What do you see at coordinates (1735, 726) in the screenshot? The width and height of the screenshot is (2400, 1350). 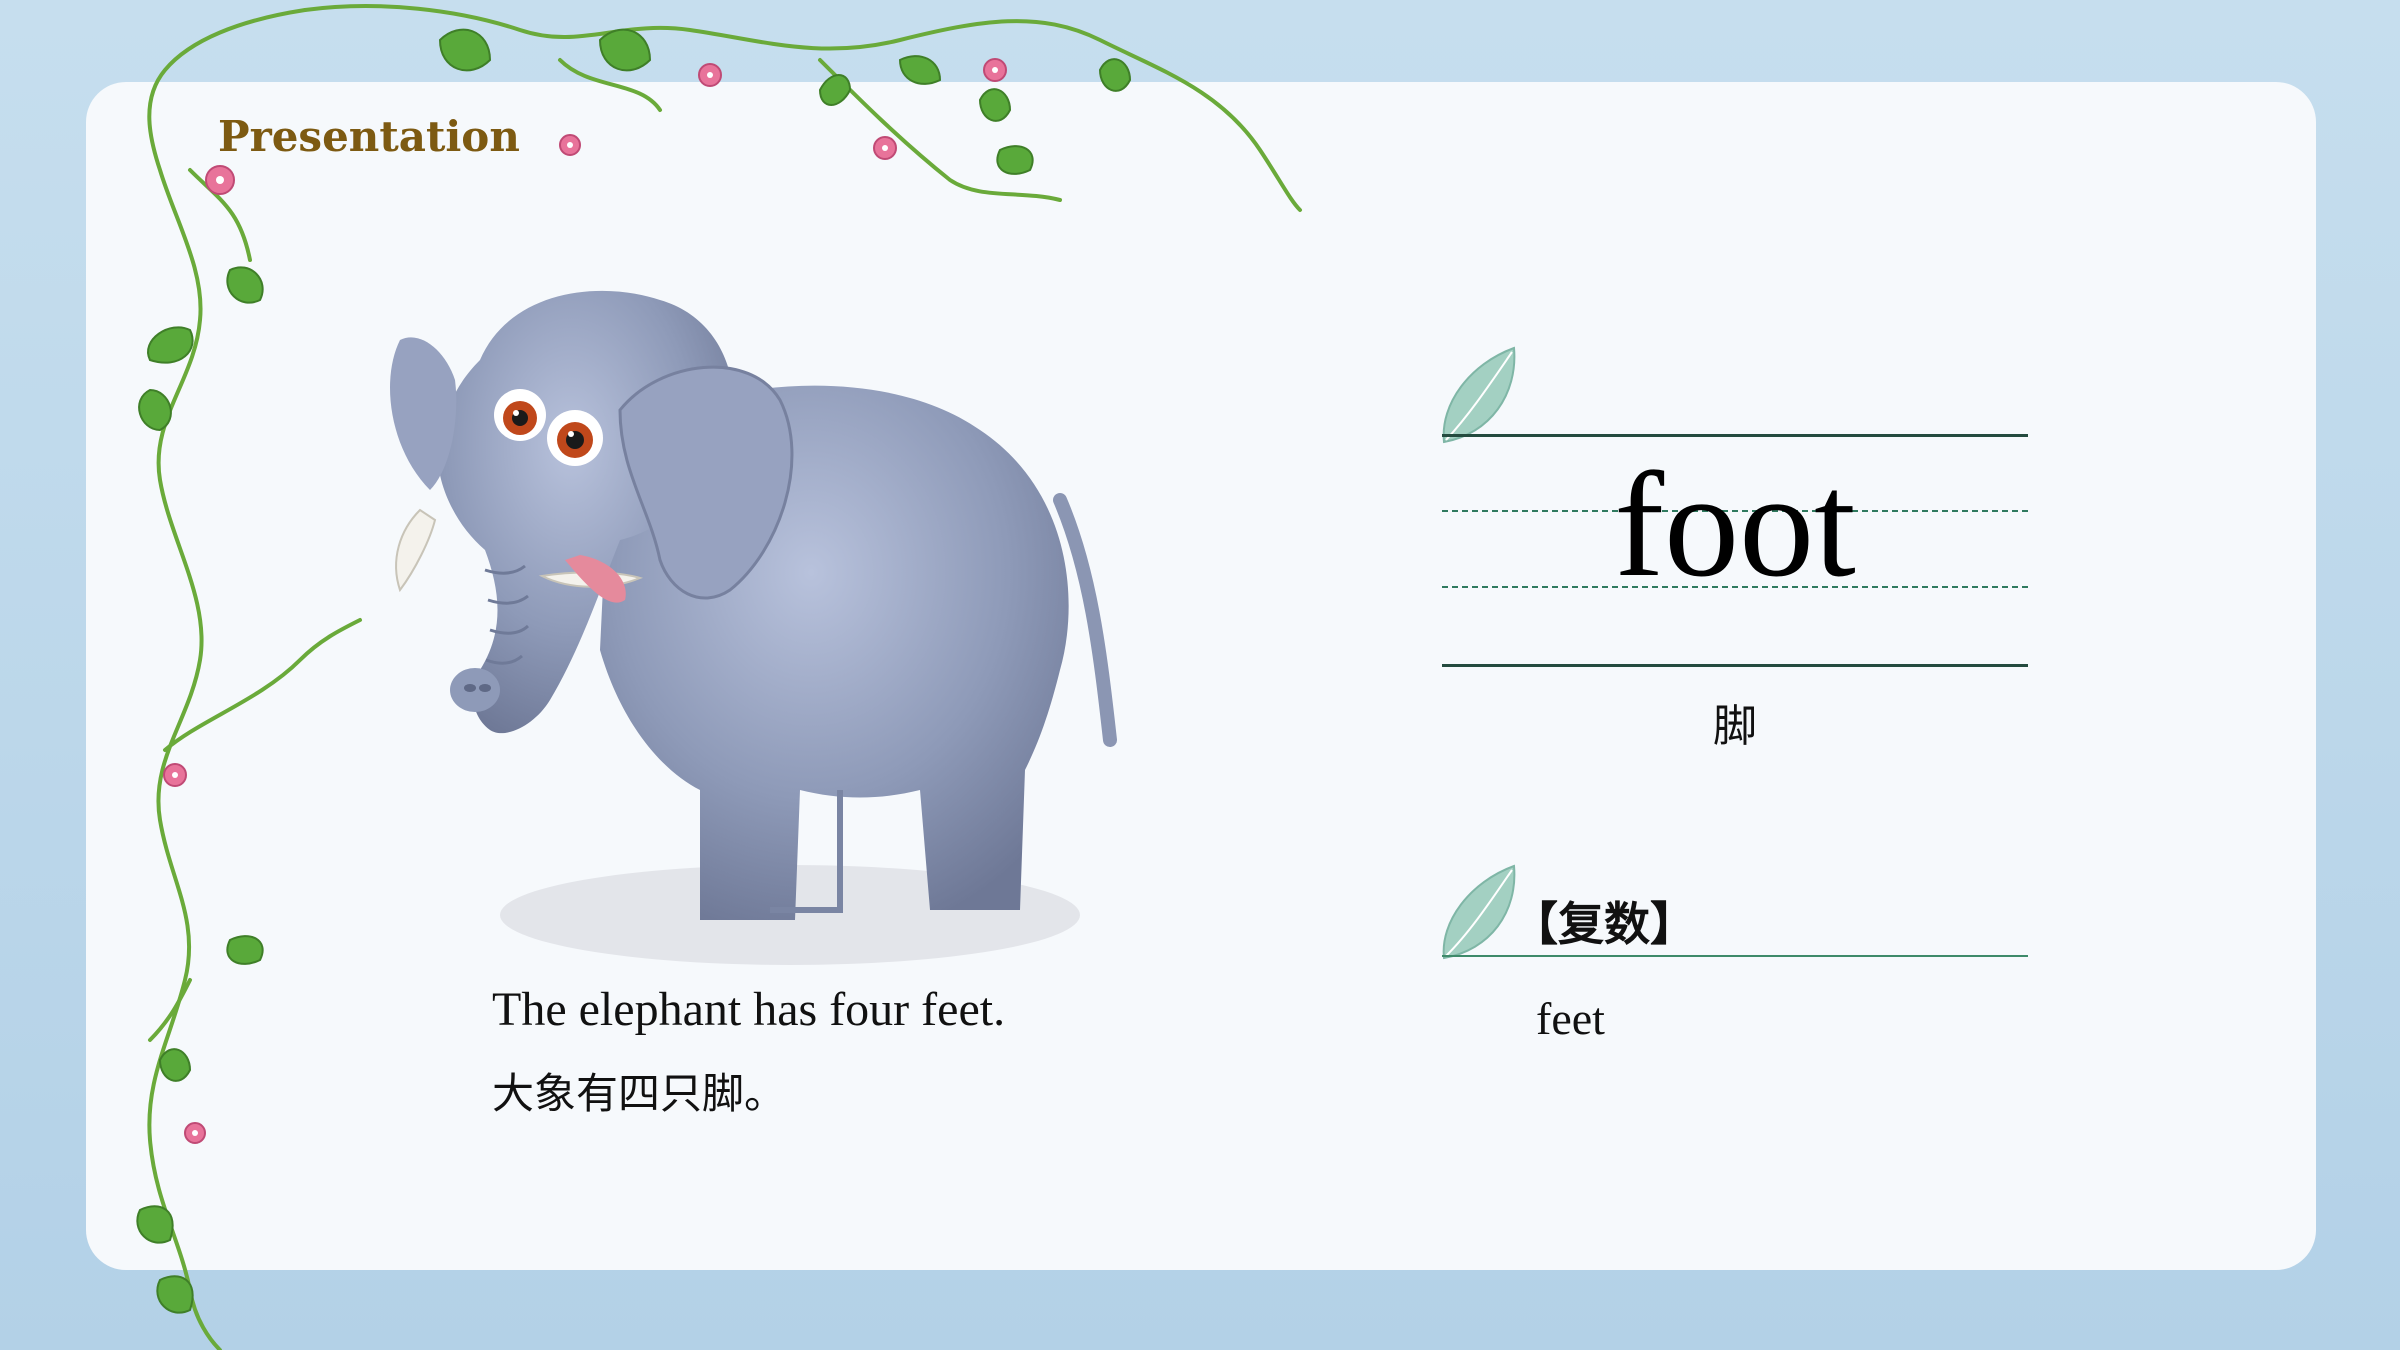 I see `vocabulary-meaning: 脚` at bounding box center [1735, 726].